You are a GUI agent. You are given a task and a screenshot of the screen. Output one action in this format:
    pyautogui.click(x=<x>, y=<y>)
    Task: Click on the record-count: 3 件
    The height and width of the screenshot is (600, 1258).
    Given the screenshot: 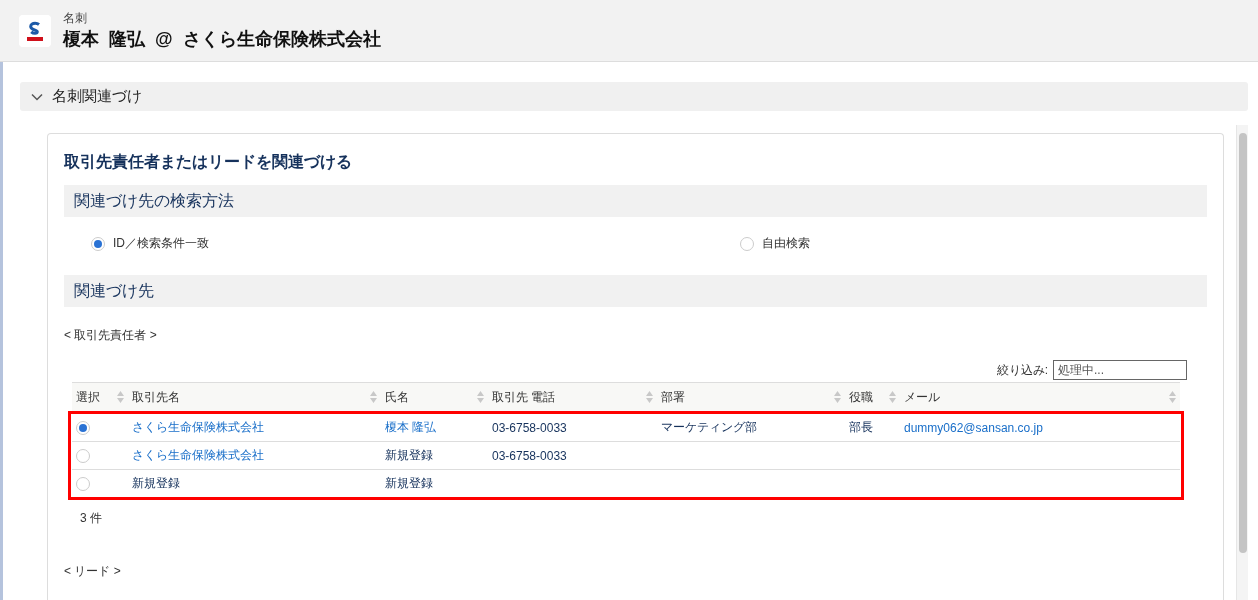 What is the action you would take?
    pyautogui.click(x=91, y=518)
    